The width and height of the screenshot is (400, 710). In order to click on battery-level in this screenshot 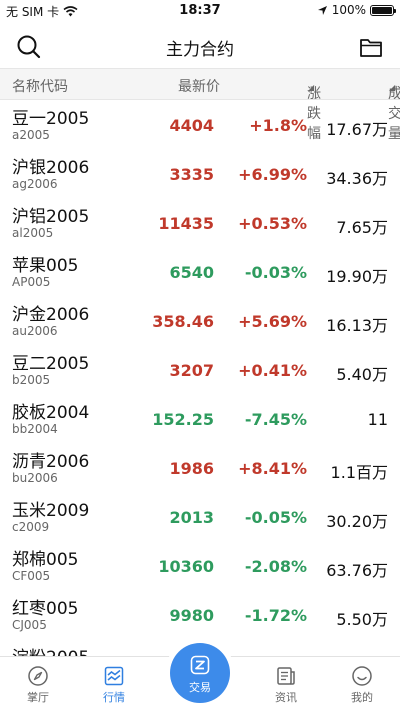, I will do `click(382, 10)`.